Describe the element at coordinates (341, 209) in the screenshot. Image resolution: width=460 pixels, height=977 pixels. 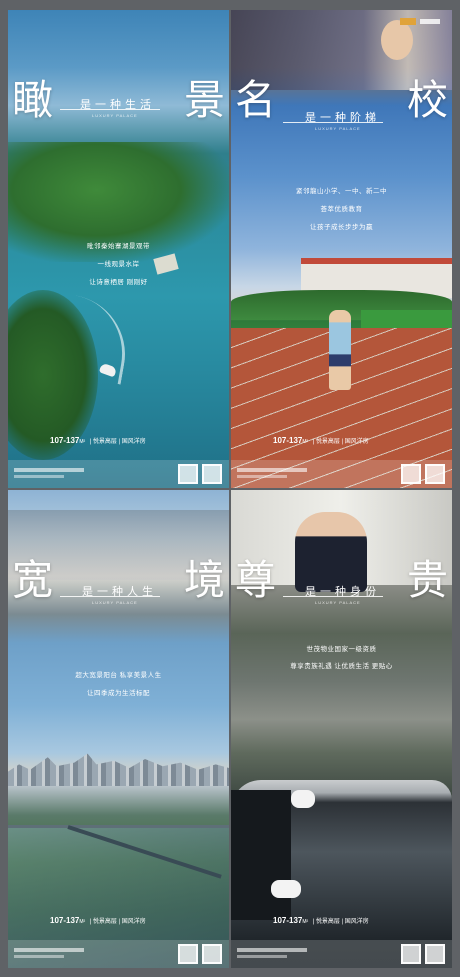
I see `copy-line: 荟萃优质教育` at that location.